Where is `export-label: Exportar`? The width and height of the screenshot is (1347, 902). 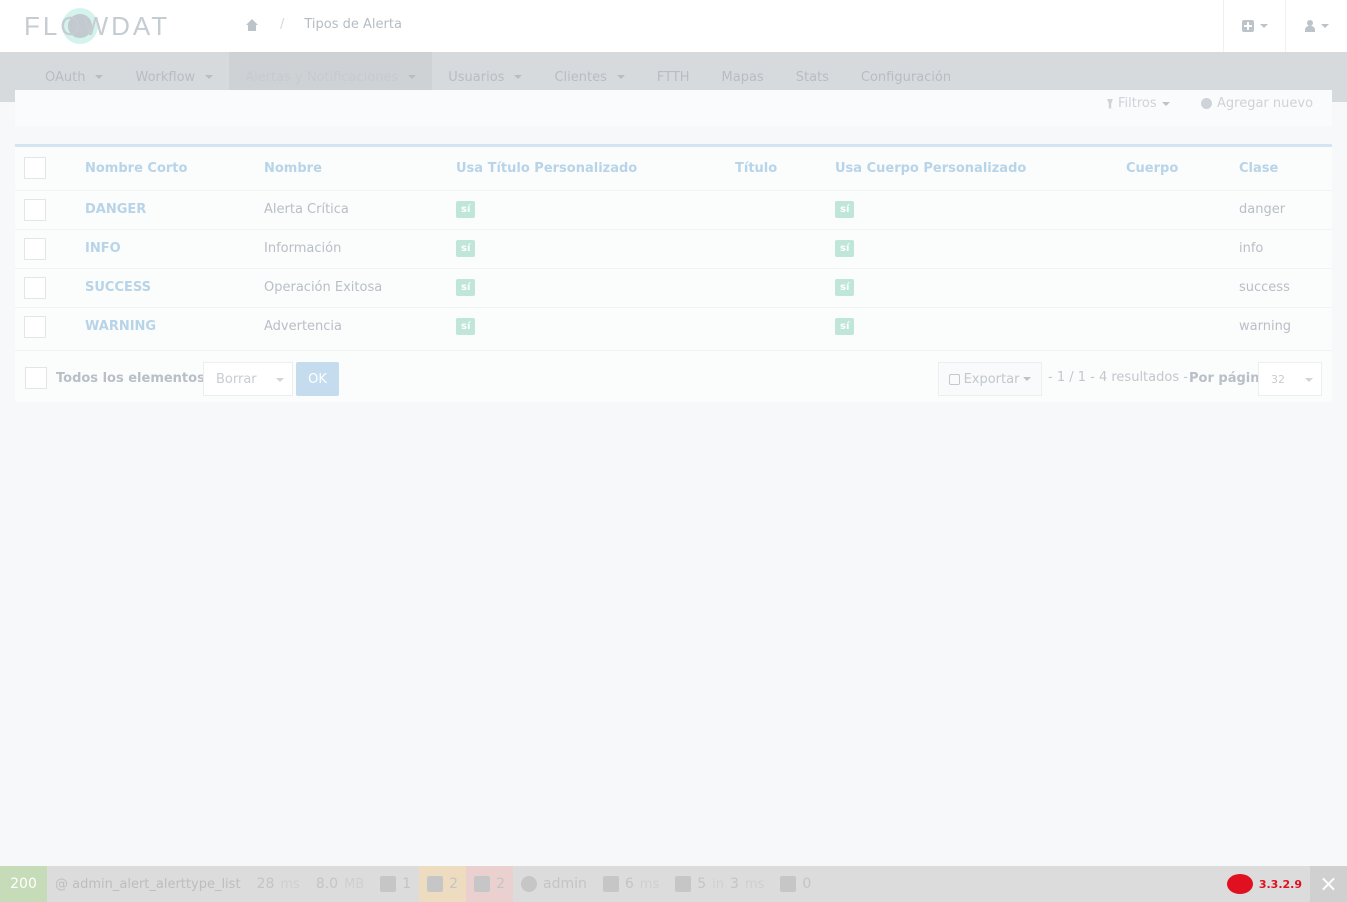 export-label: Exportar is located at coordinates (991, 379).